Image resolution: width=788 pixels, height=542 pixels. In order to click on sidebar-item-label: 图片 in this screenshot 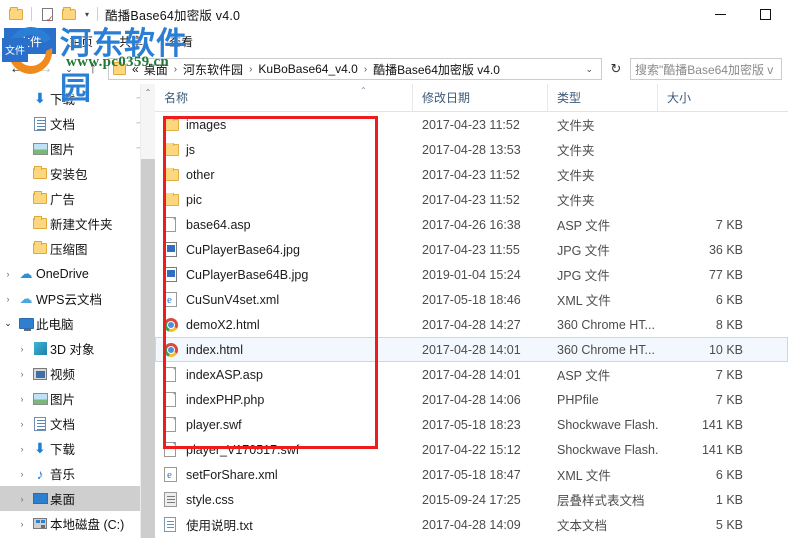, I will do `click(63, 400)`.